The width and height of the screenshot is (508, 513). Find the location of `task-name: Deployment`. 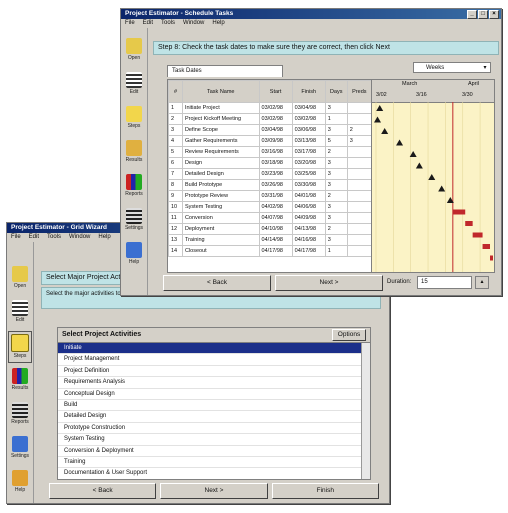

task-name: Deployment is located at coordinates (220, 229).